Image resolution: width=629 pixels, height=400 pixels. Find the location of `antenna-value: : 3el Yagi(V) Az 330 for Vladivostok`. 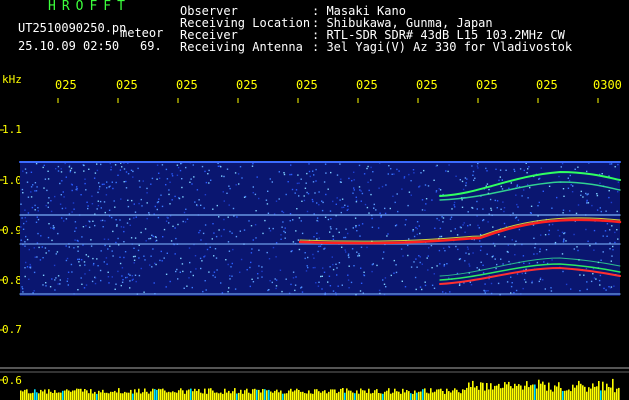

antenna-value: : 3el Yagi(V) Az 330 for Vladivostok is located at coordinates (442, 47).